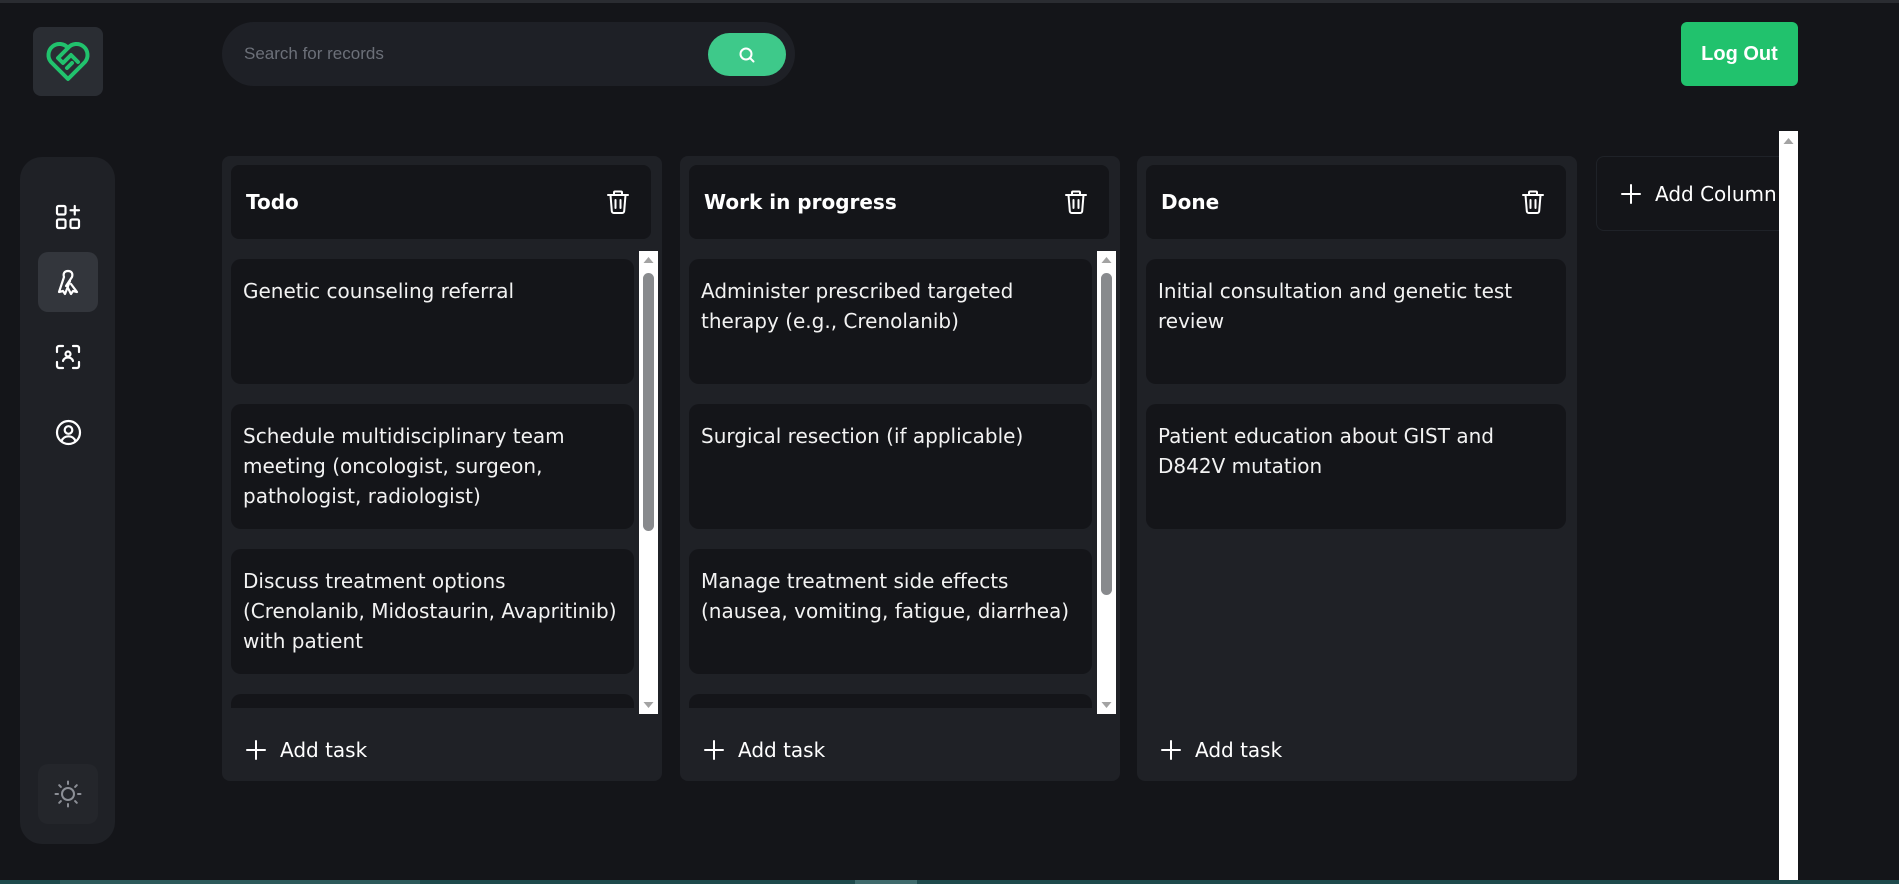  Describe the element at coordinates (1739, 54) in the screenshot. I see `logout-button: Log Out` at that location.